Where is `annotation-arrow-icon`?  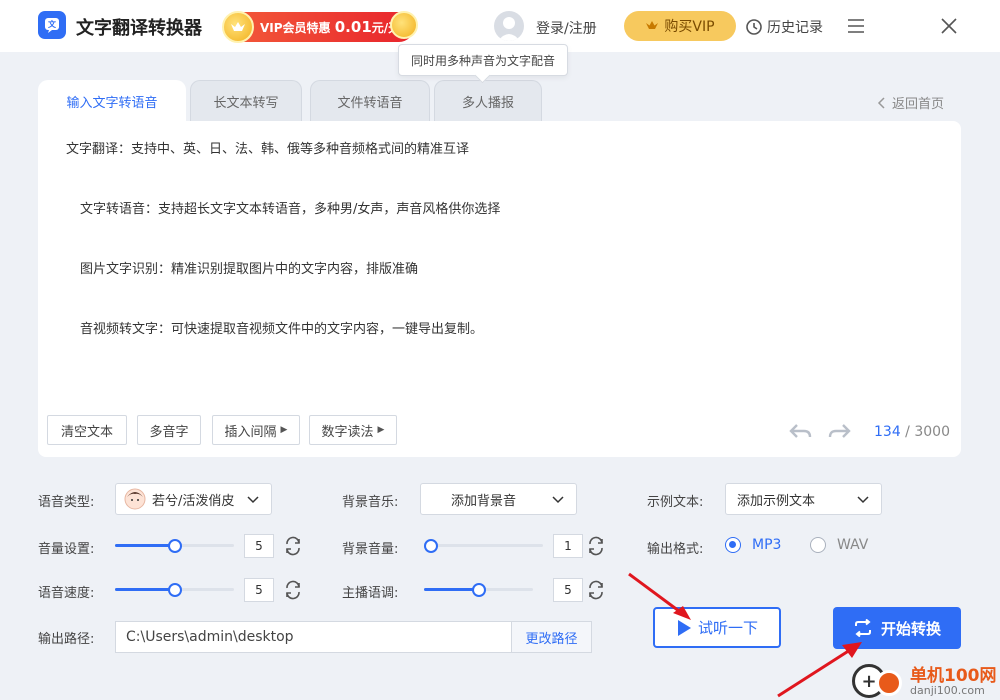 annotation-arrow-icon is located at coordinates (659, 596).